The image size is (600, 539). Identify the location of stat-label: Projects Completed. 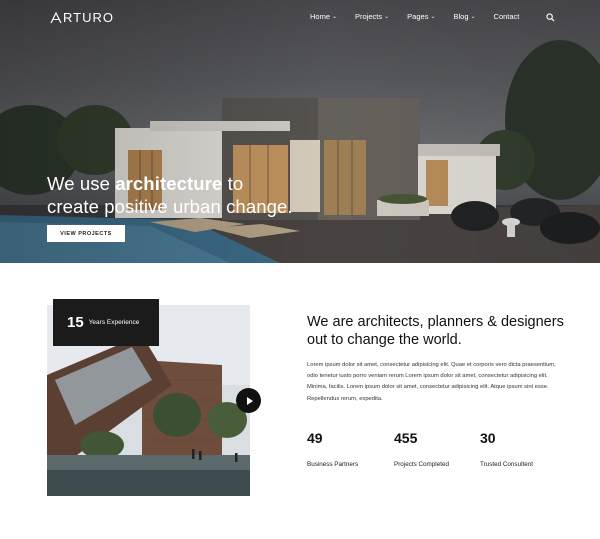
(421, 464).